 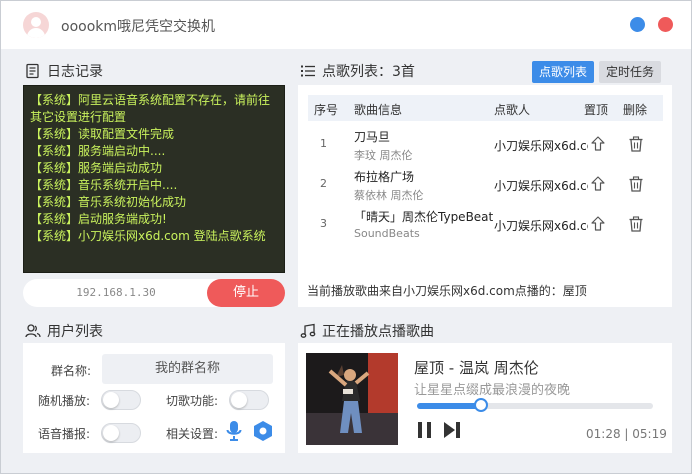 What do you see at coordinates (108, 202) in the screenshot?
I see `log-line: 【系统】音乐系统初始化成功` at bounding box center [108, 202].